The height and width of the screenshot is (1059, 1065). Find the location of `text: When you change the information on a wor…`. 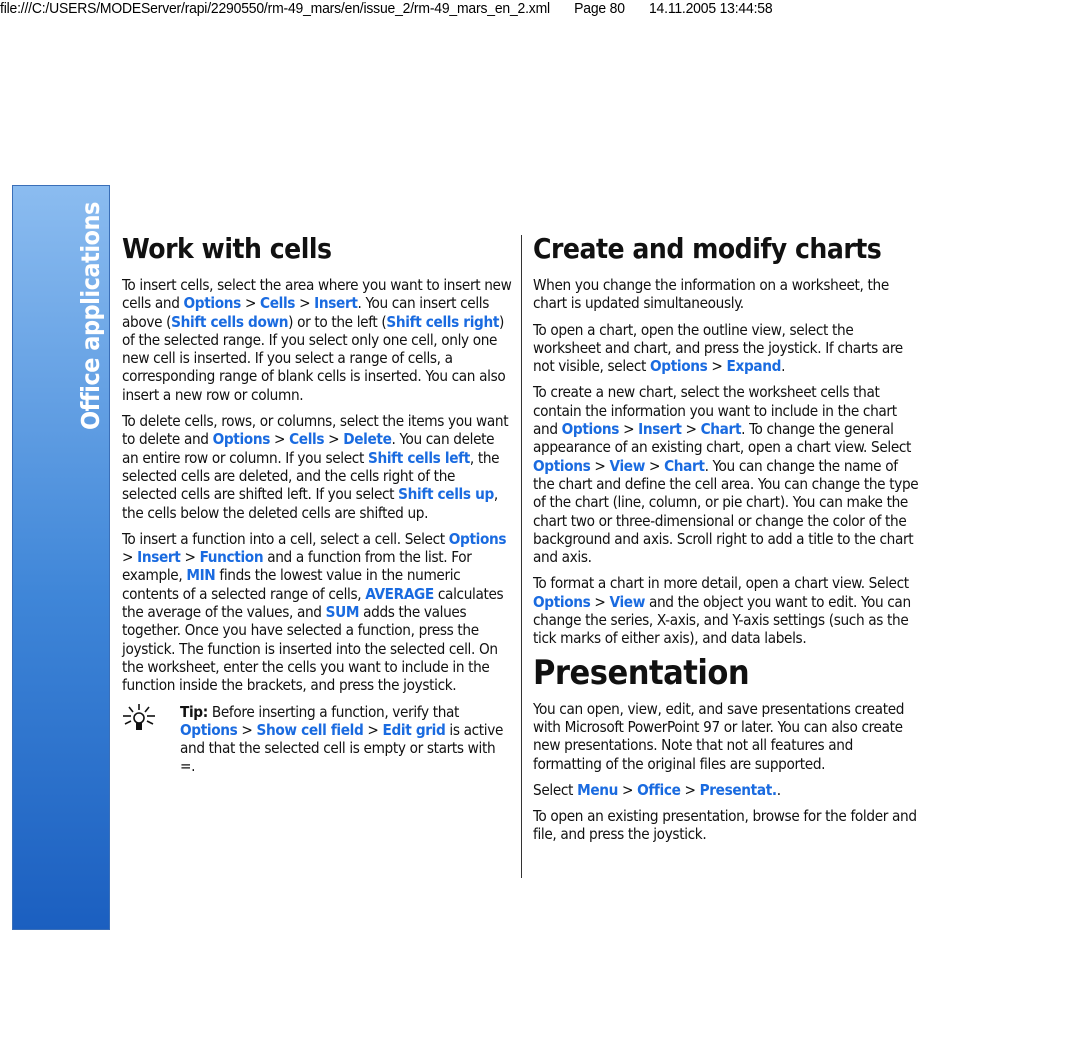

text: When you change the information on a wor… is located at coordinates (711, 294).